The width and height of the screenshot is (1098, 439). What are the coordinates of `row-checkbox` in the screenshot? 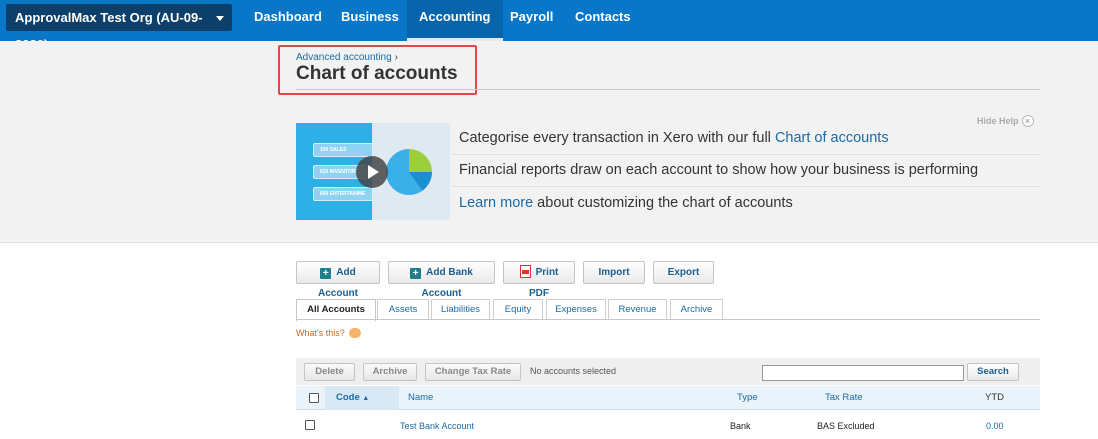 It's located at (310, 425).